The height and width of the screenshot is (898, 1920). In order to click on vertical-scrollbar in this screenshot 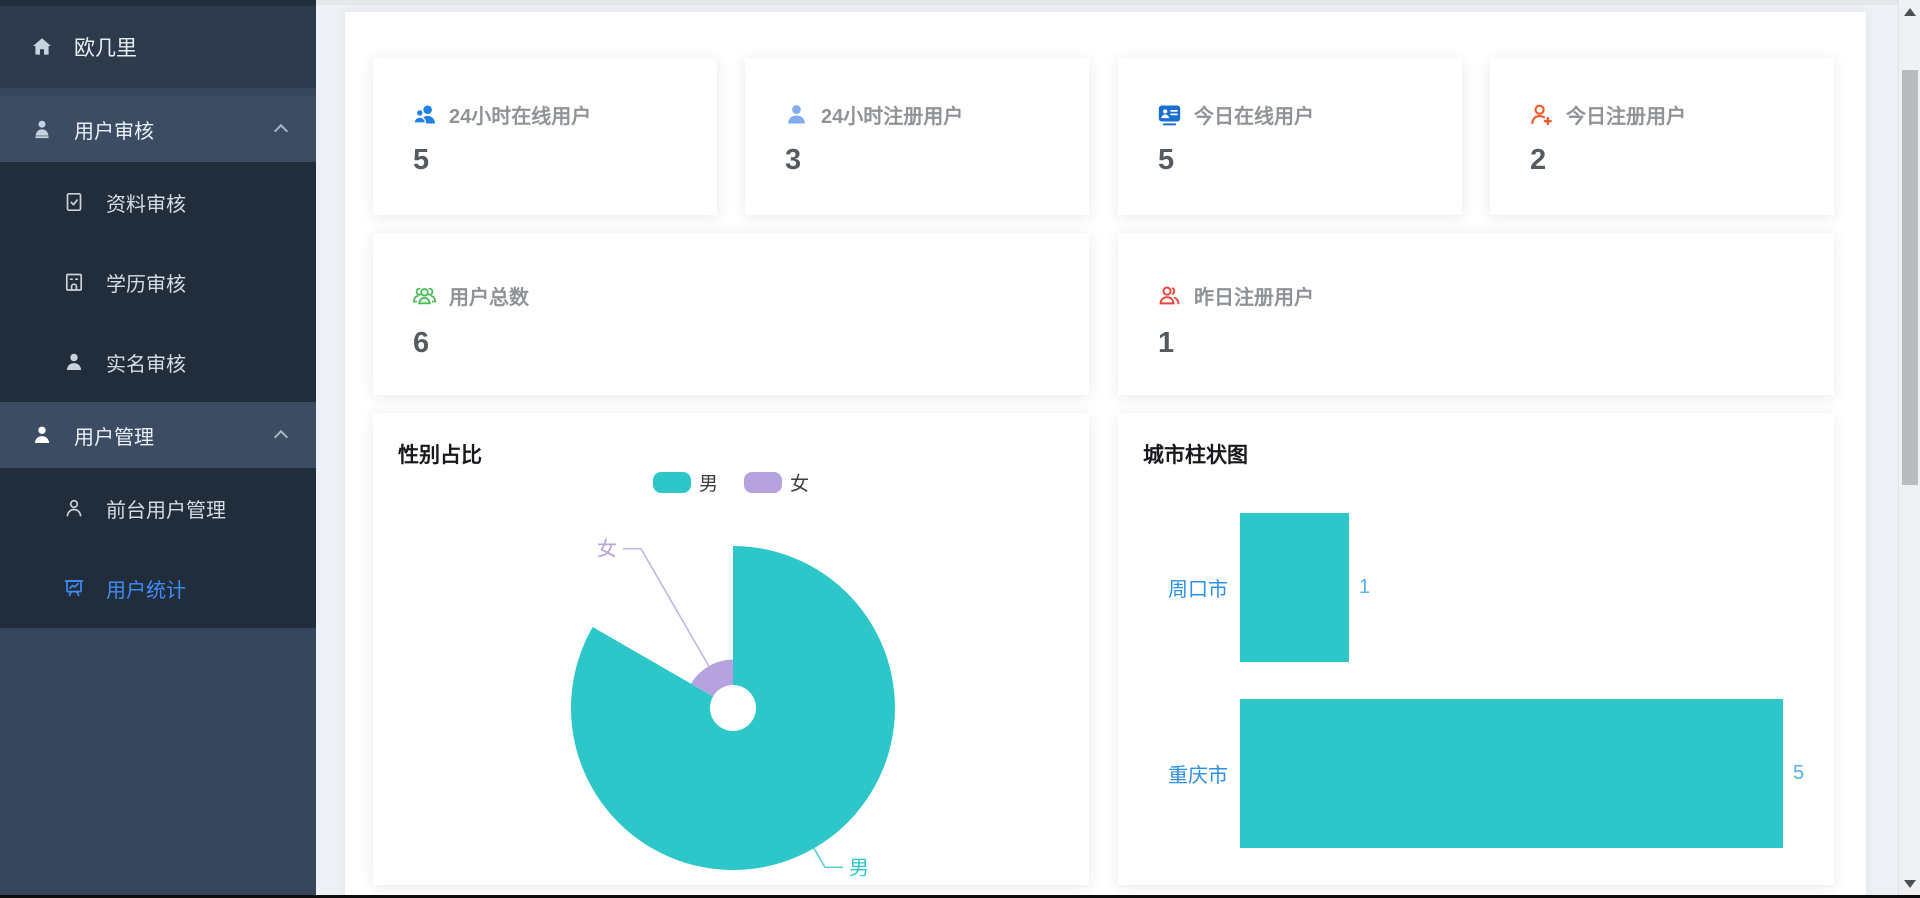, I will do `click(1909, 449)`.